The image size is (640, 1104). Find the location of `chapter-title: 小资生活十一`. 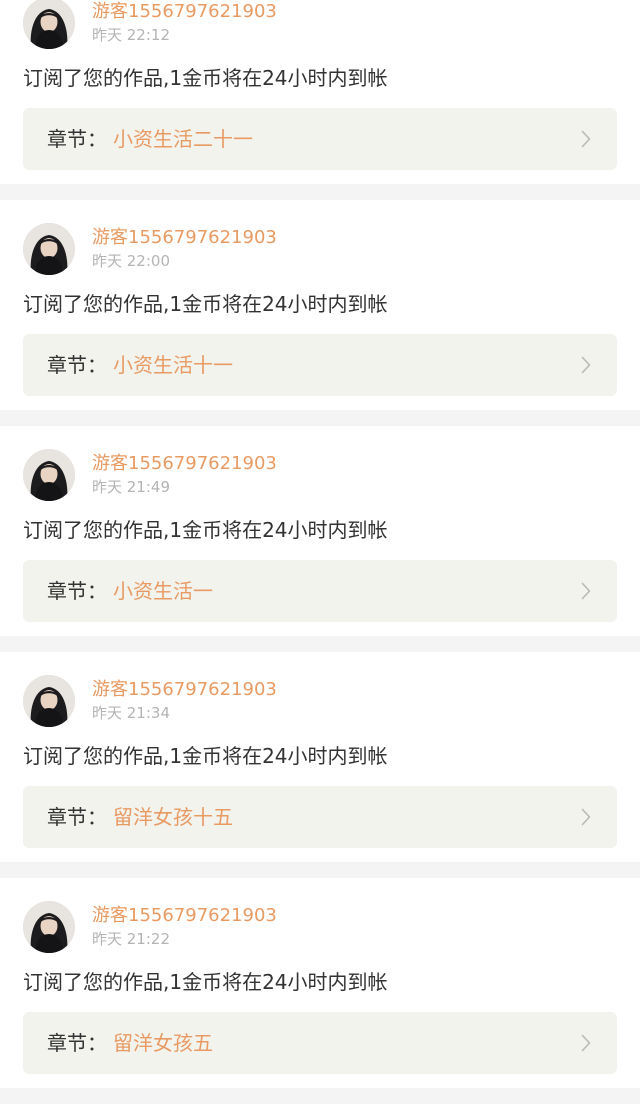

chapter-title: 小资生活十一 is located at coordinates (173, 365).